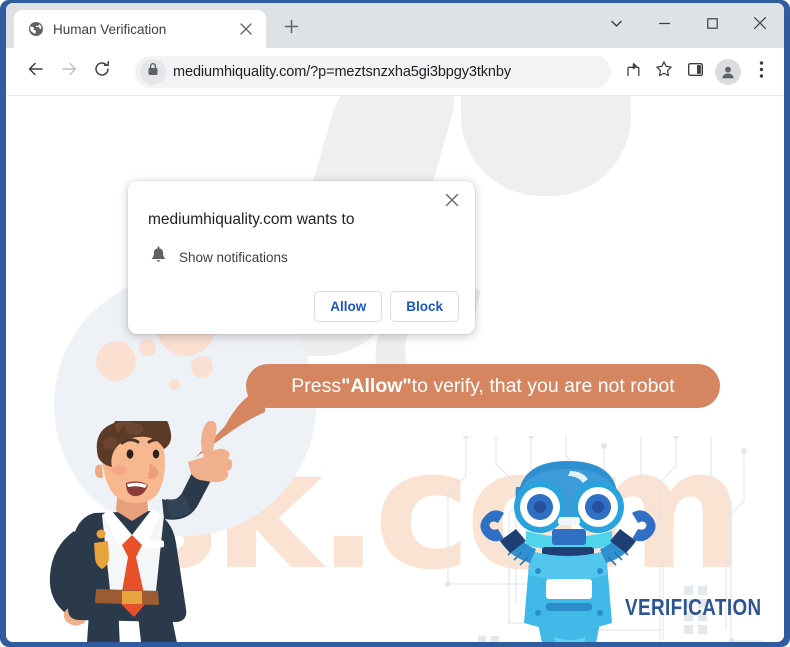  I want to click on arrow-left-icon, so click(36, 71).